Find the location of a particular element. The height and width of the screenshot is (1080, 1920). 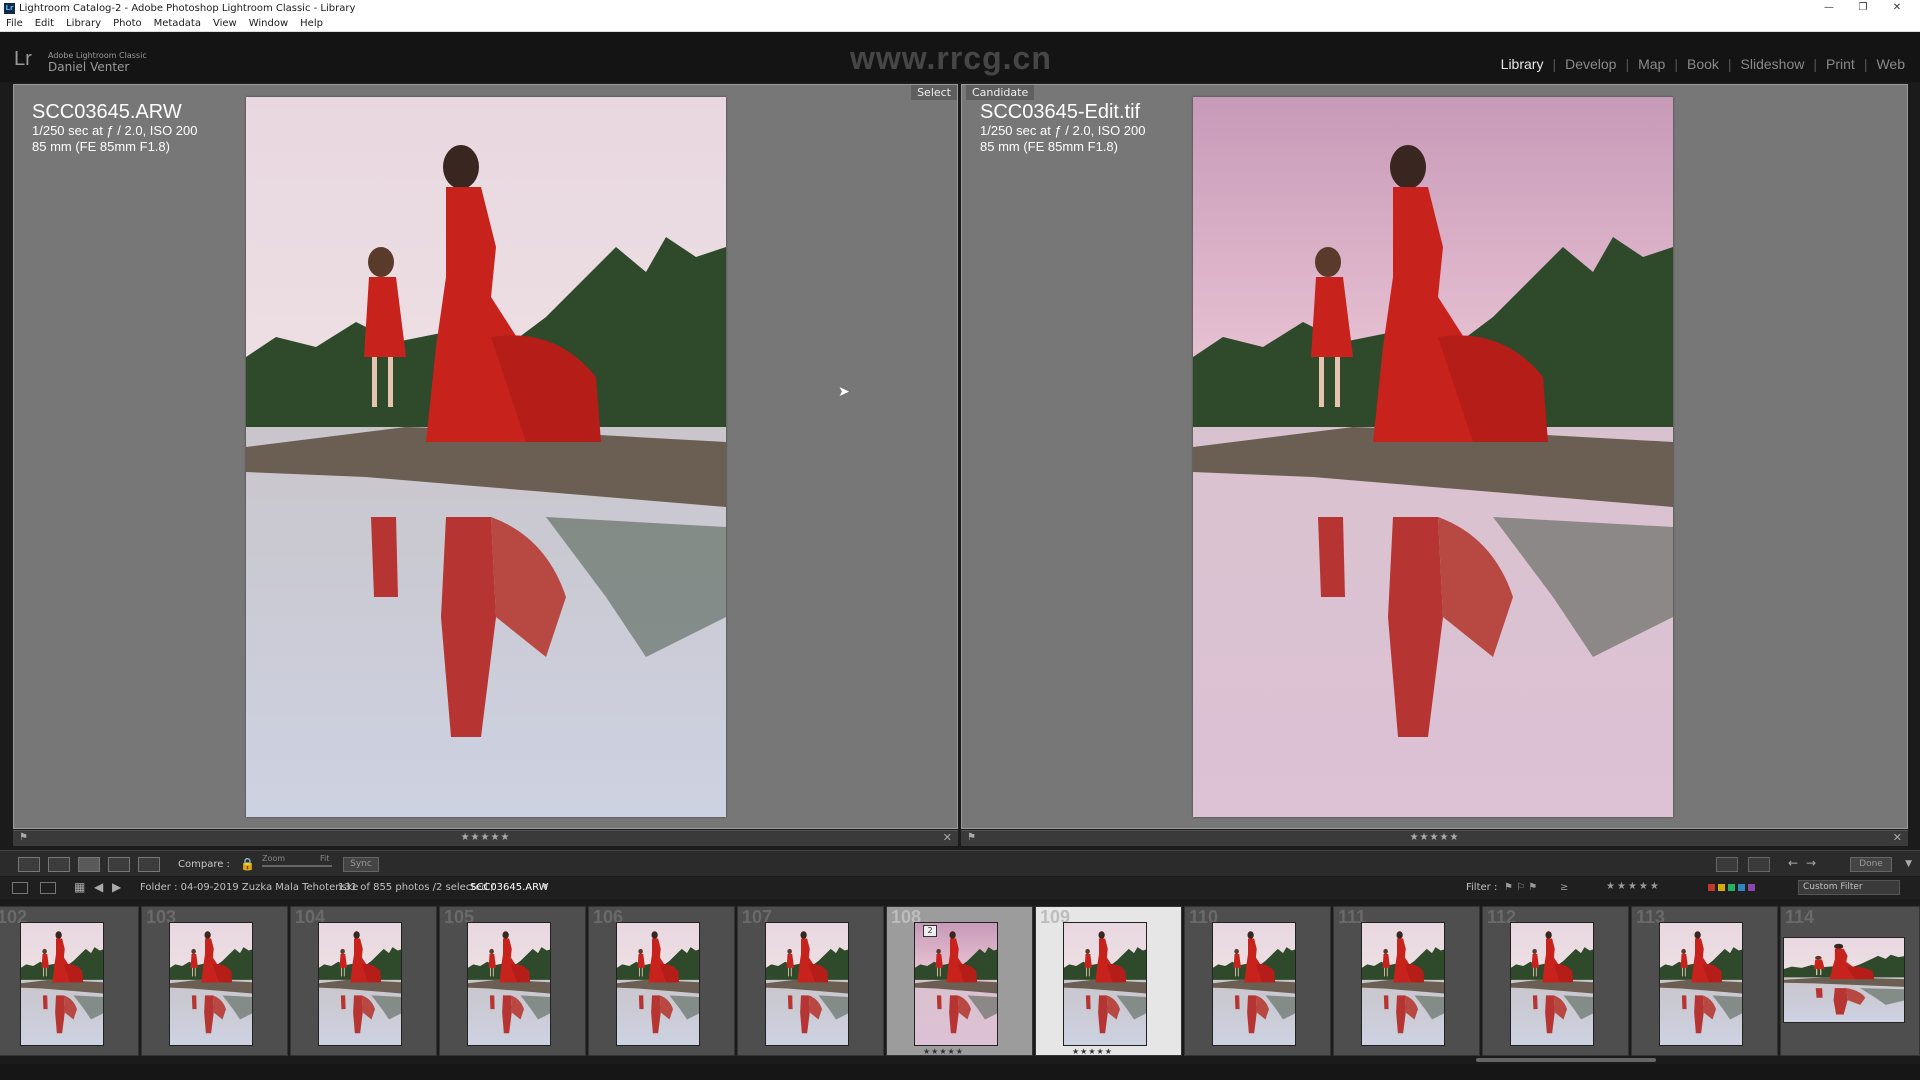

menu-library: Library is located at coordinates (83, 23).